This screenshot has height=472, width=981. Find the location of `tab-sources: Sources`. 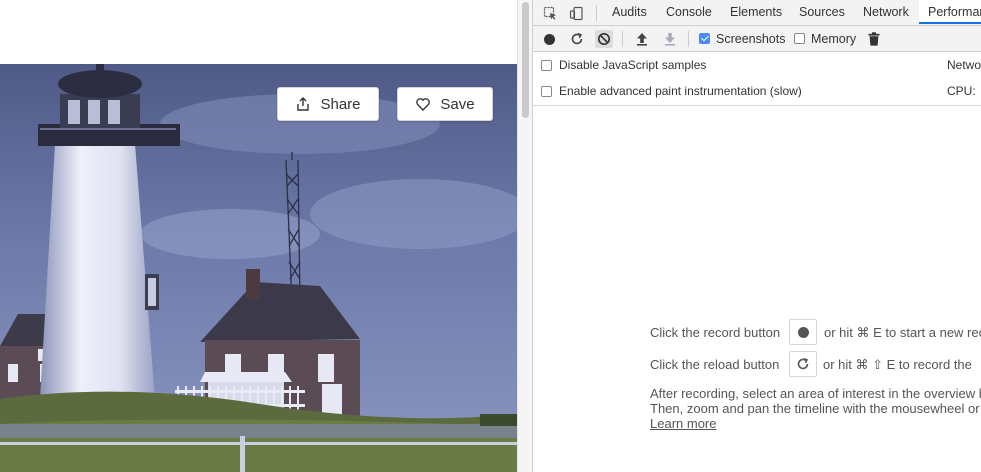

tab-sources: Sources is located at coordinates (822, 12).